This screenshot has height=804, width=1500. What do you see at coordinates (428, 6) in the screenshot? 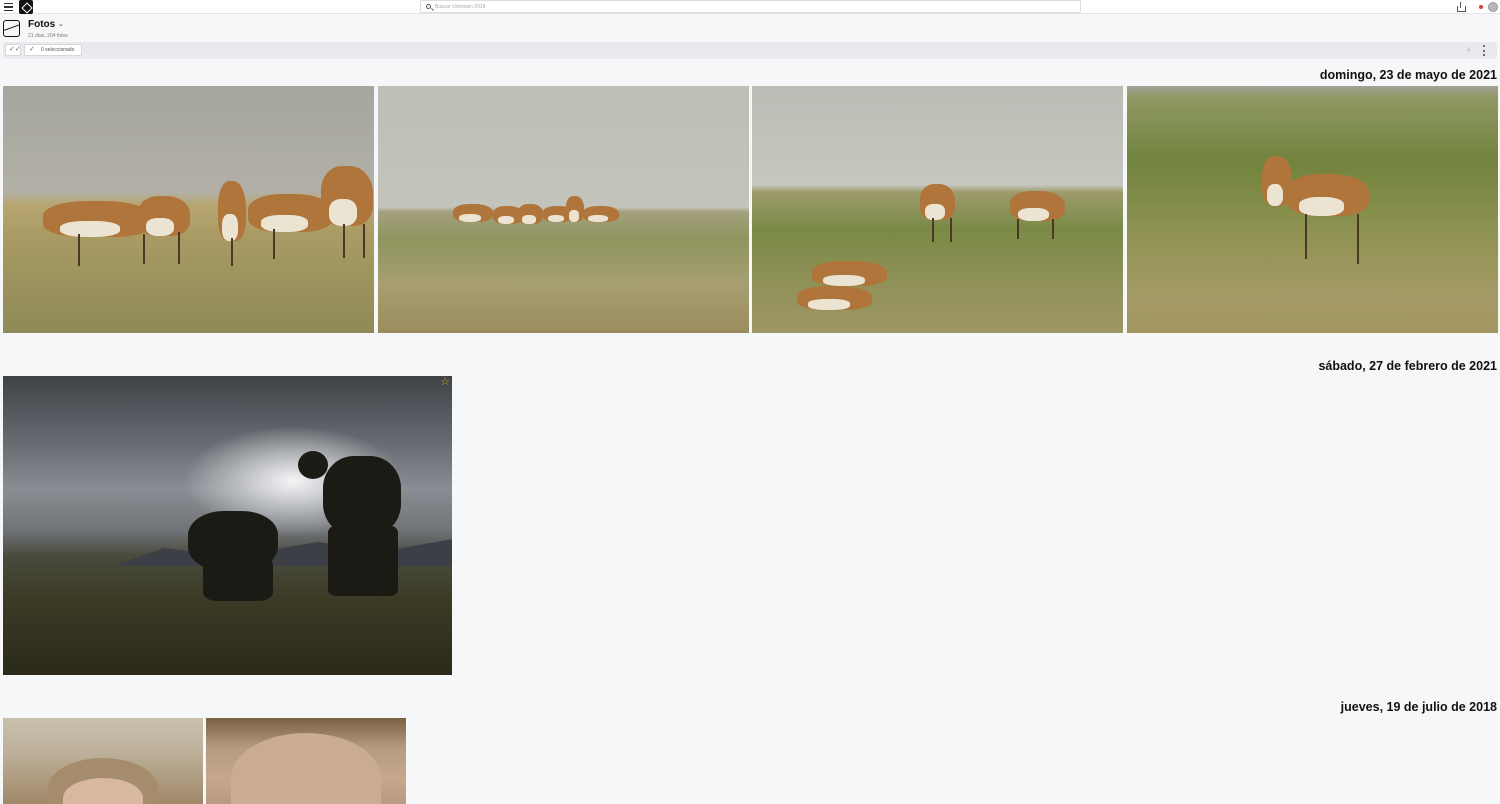
I see `search-icon` at bounding box center [428, 6].